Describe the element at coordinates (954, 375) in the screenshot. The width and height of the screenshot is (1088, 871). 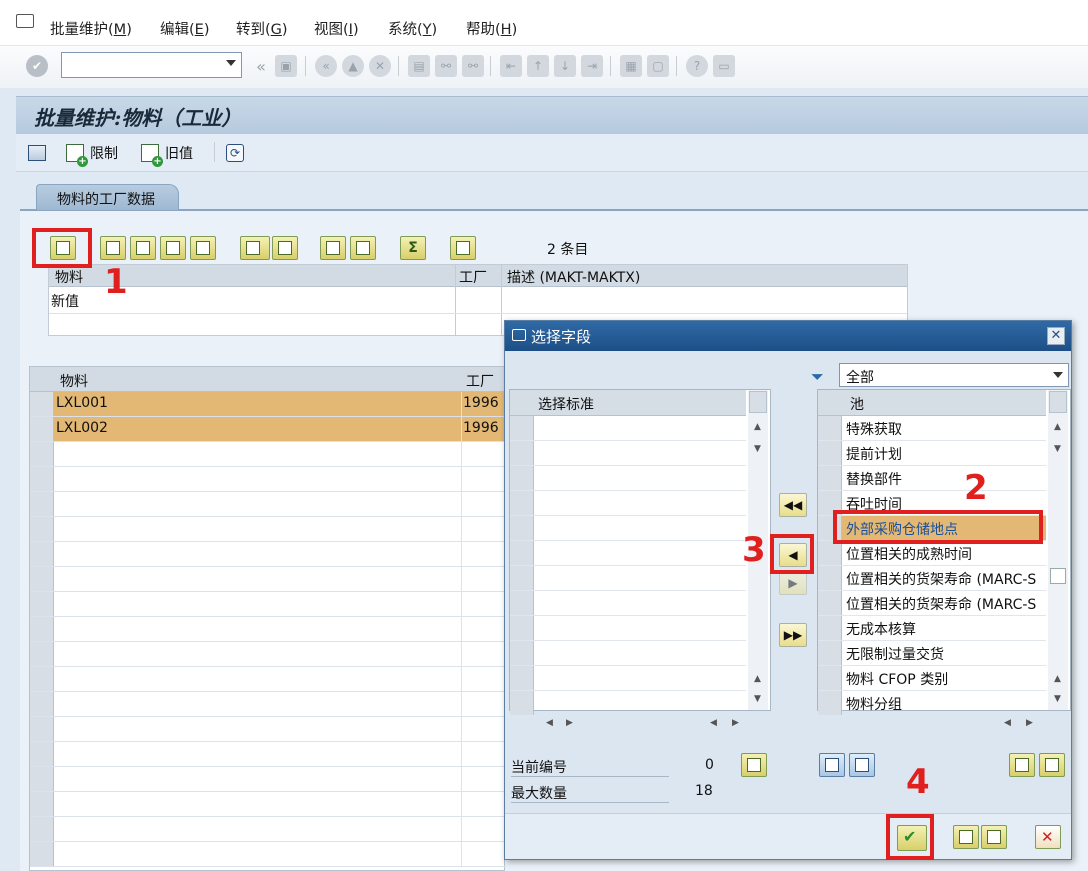
I see `filter-dropdown: 全部` at that location.